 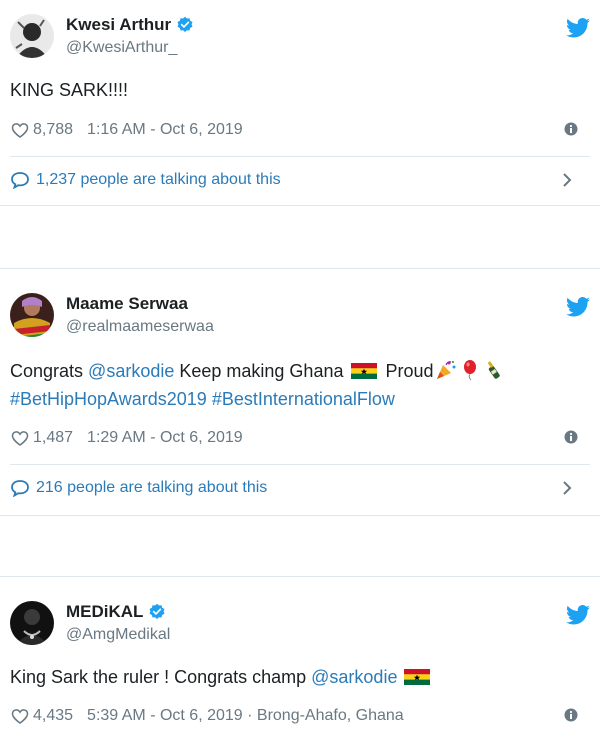 I want to click on tweet-text-part: Congrats, so click(x=49, y=371).